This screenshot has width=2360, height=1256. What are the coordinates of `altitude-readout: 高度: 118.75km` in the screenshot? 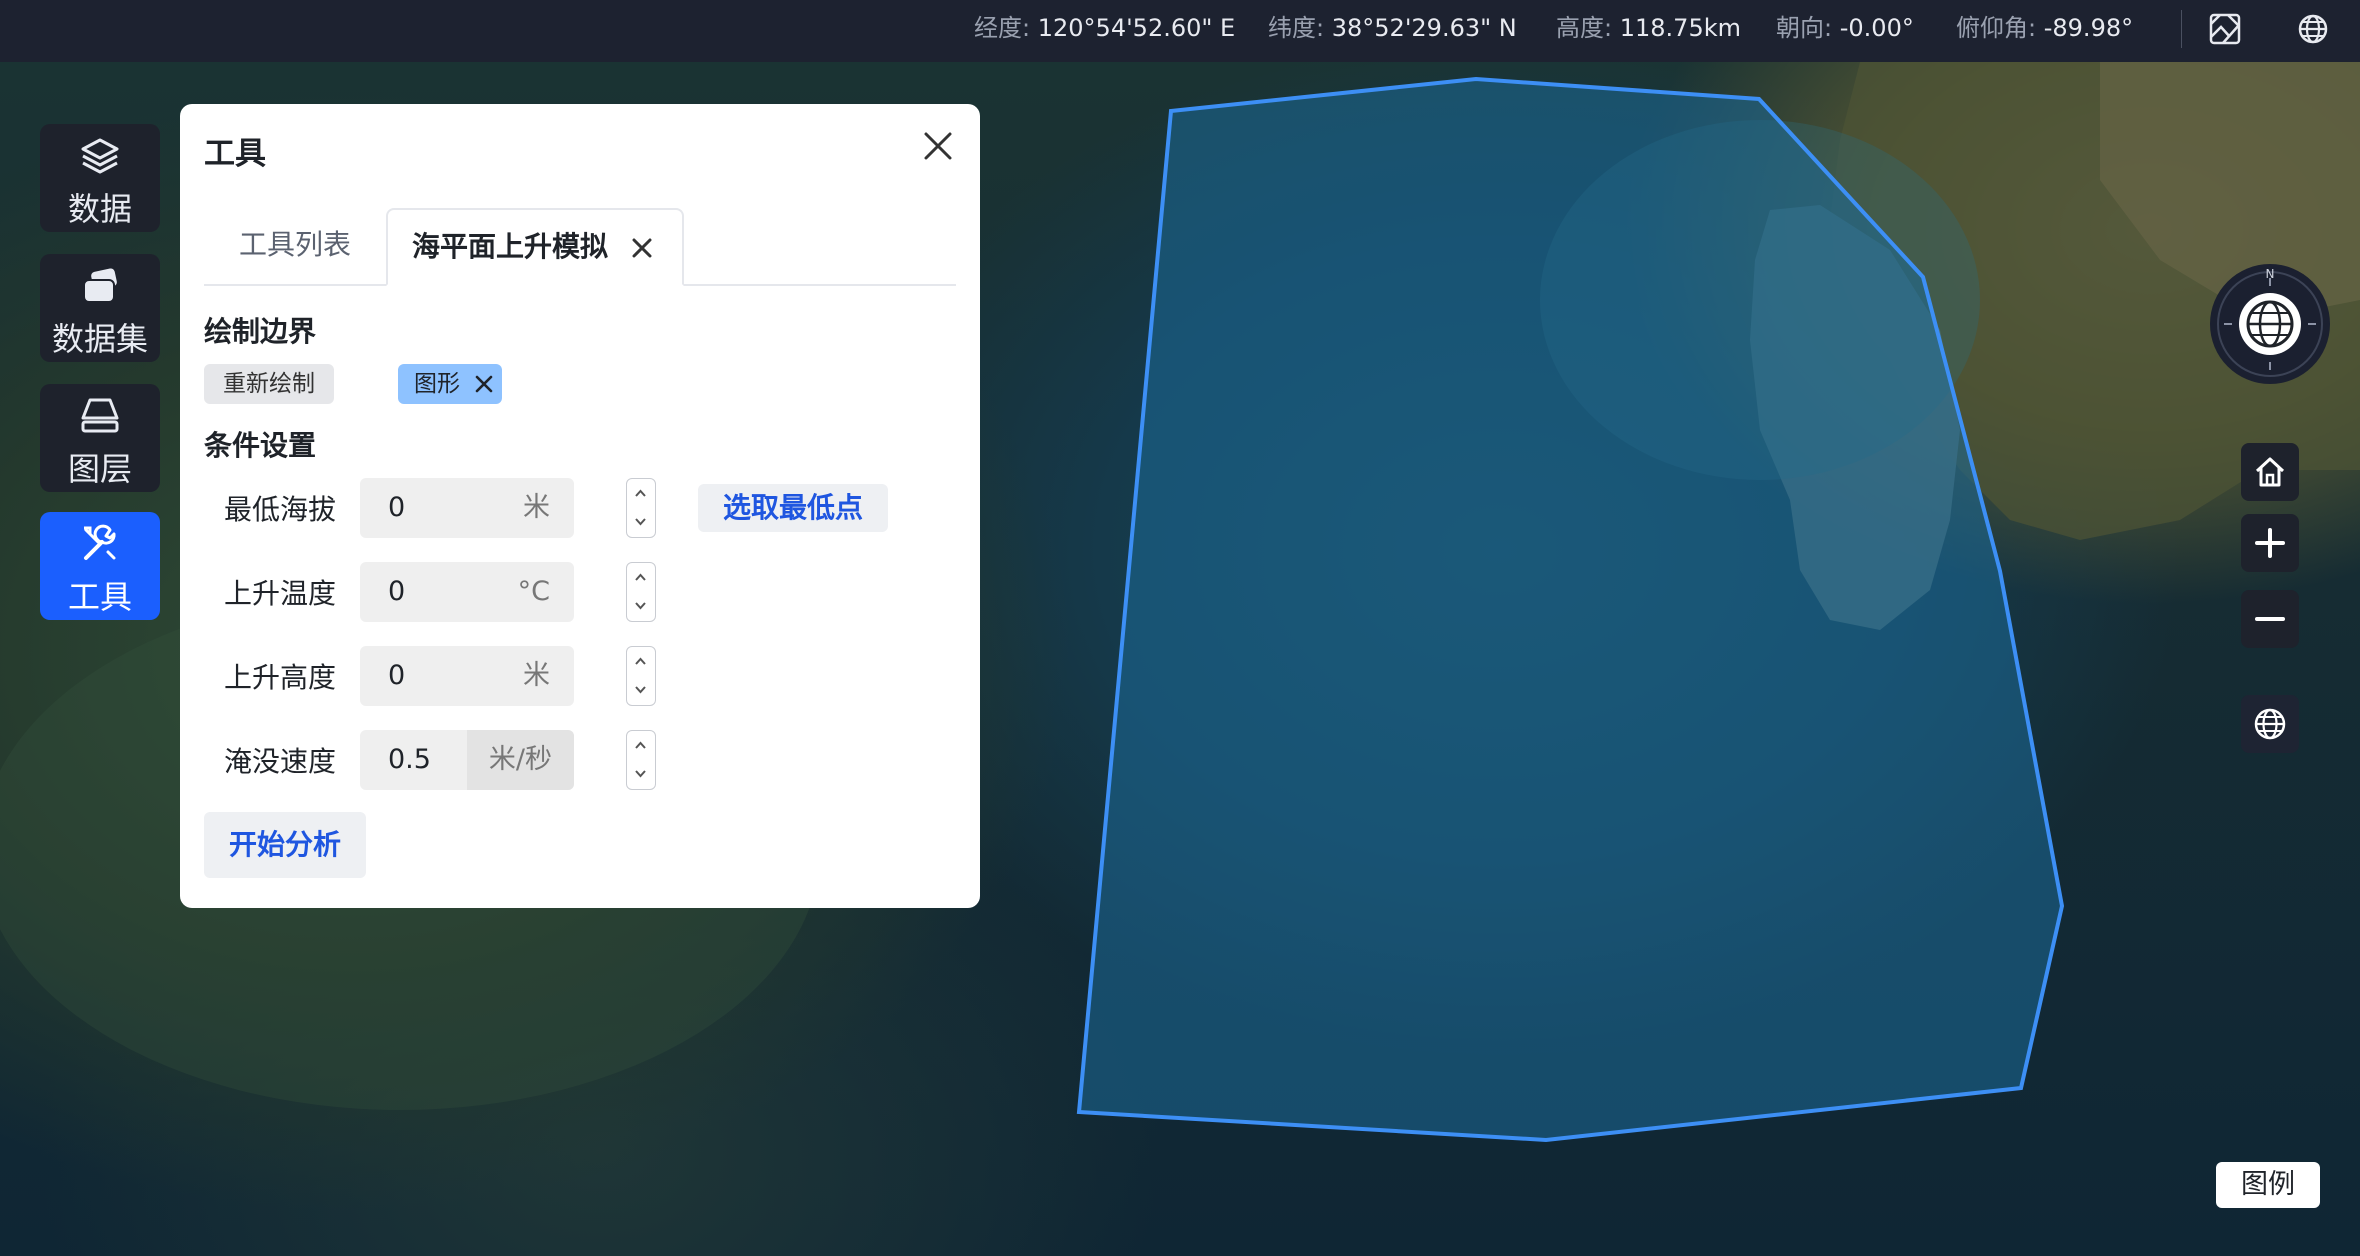 It's located at (1648, 31).